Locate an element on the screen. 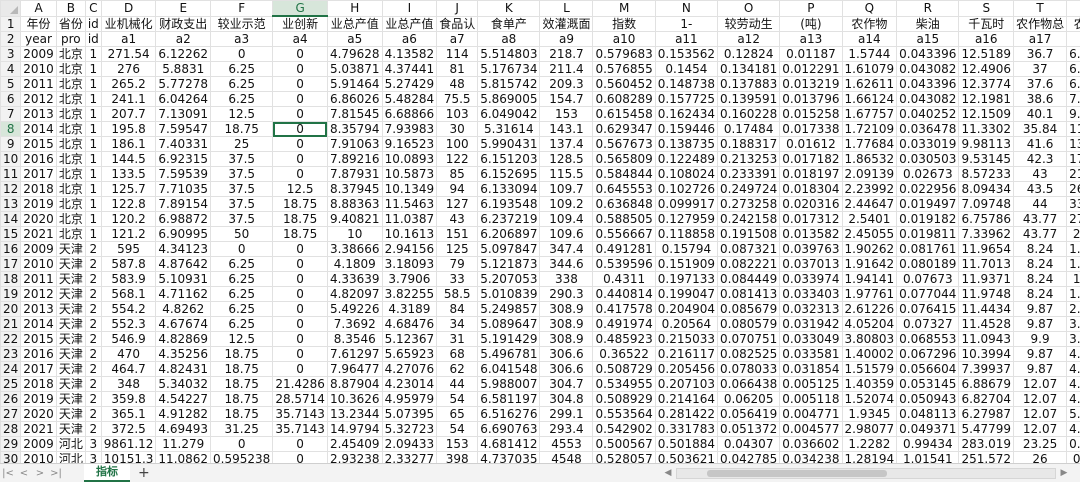 The height and width of the screenshot is (482, 1080). cell-H24: 7.96477 is located at coordinates (354, 369).